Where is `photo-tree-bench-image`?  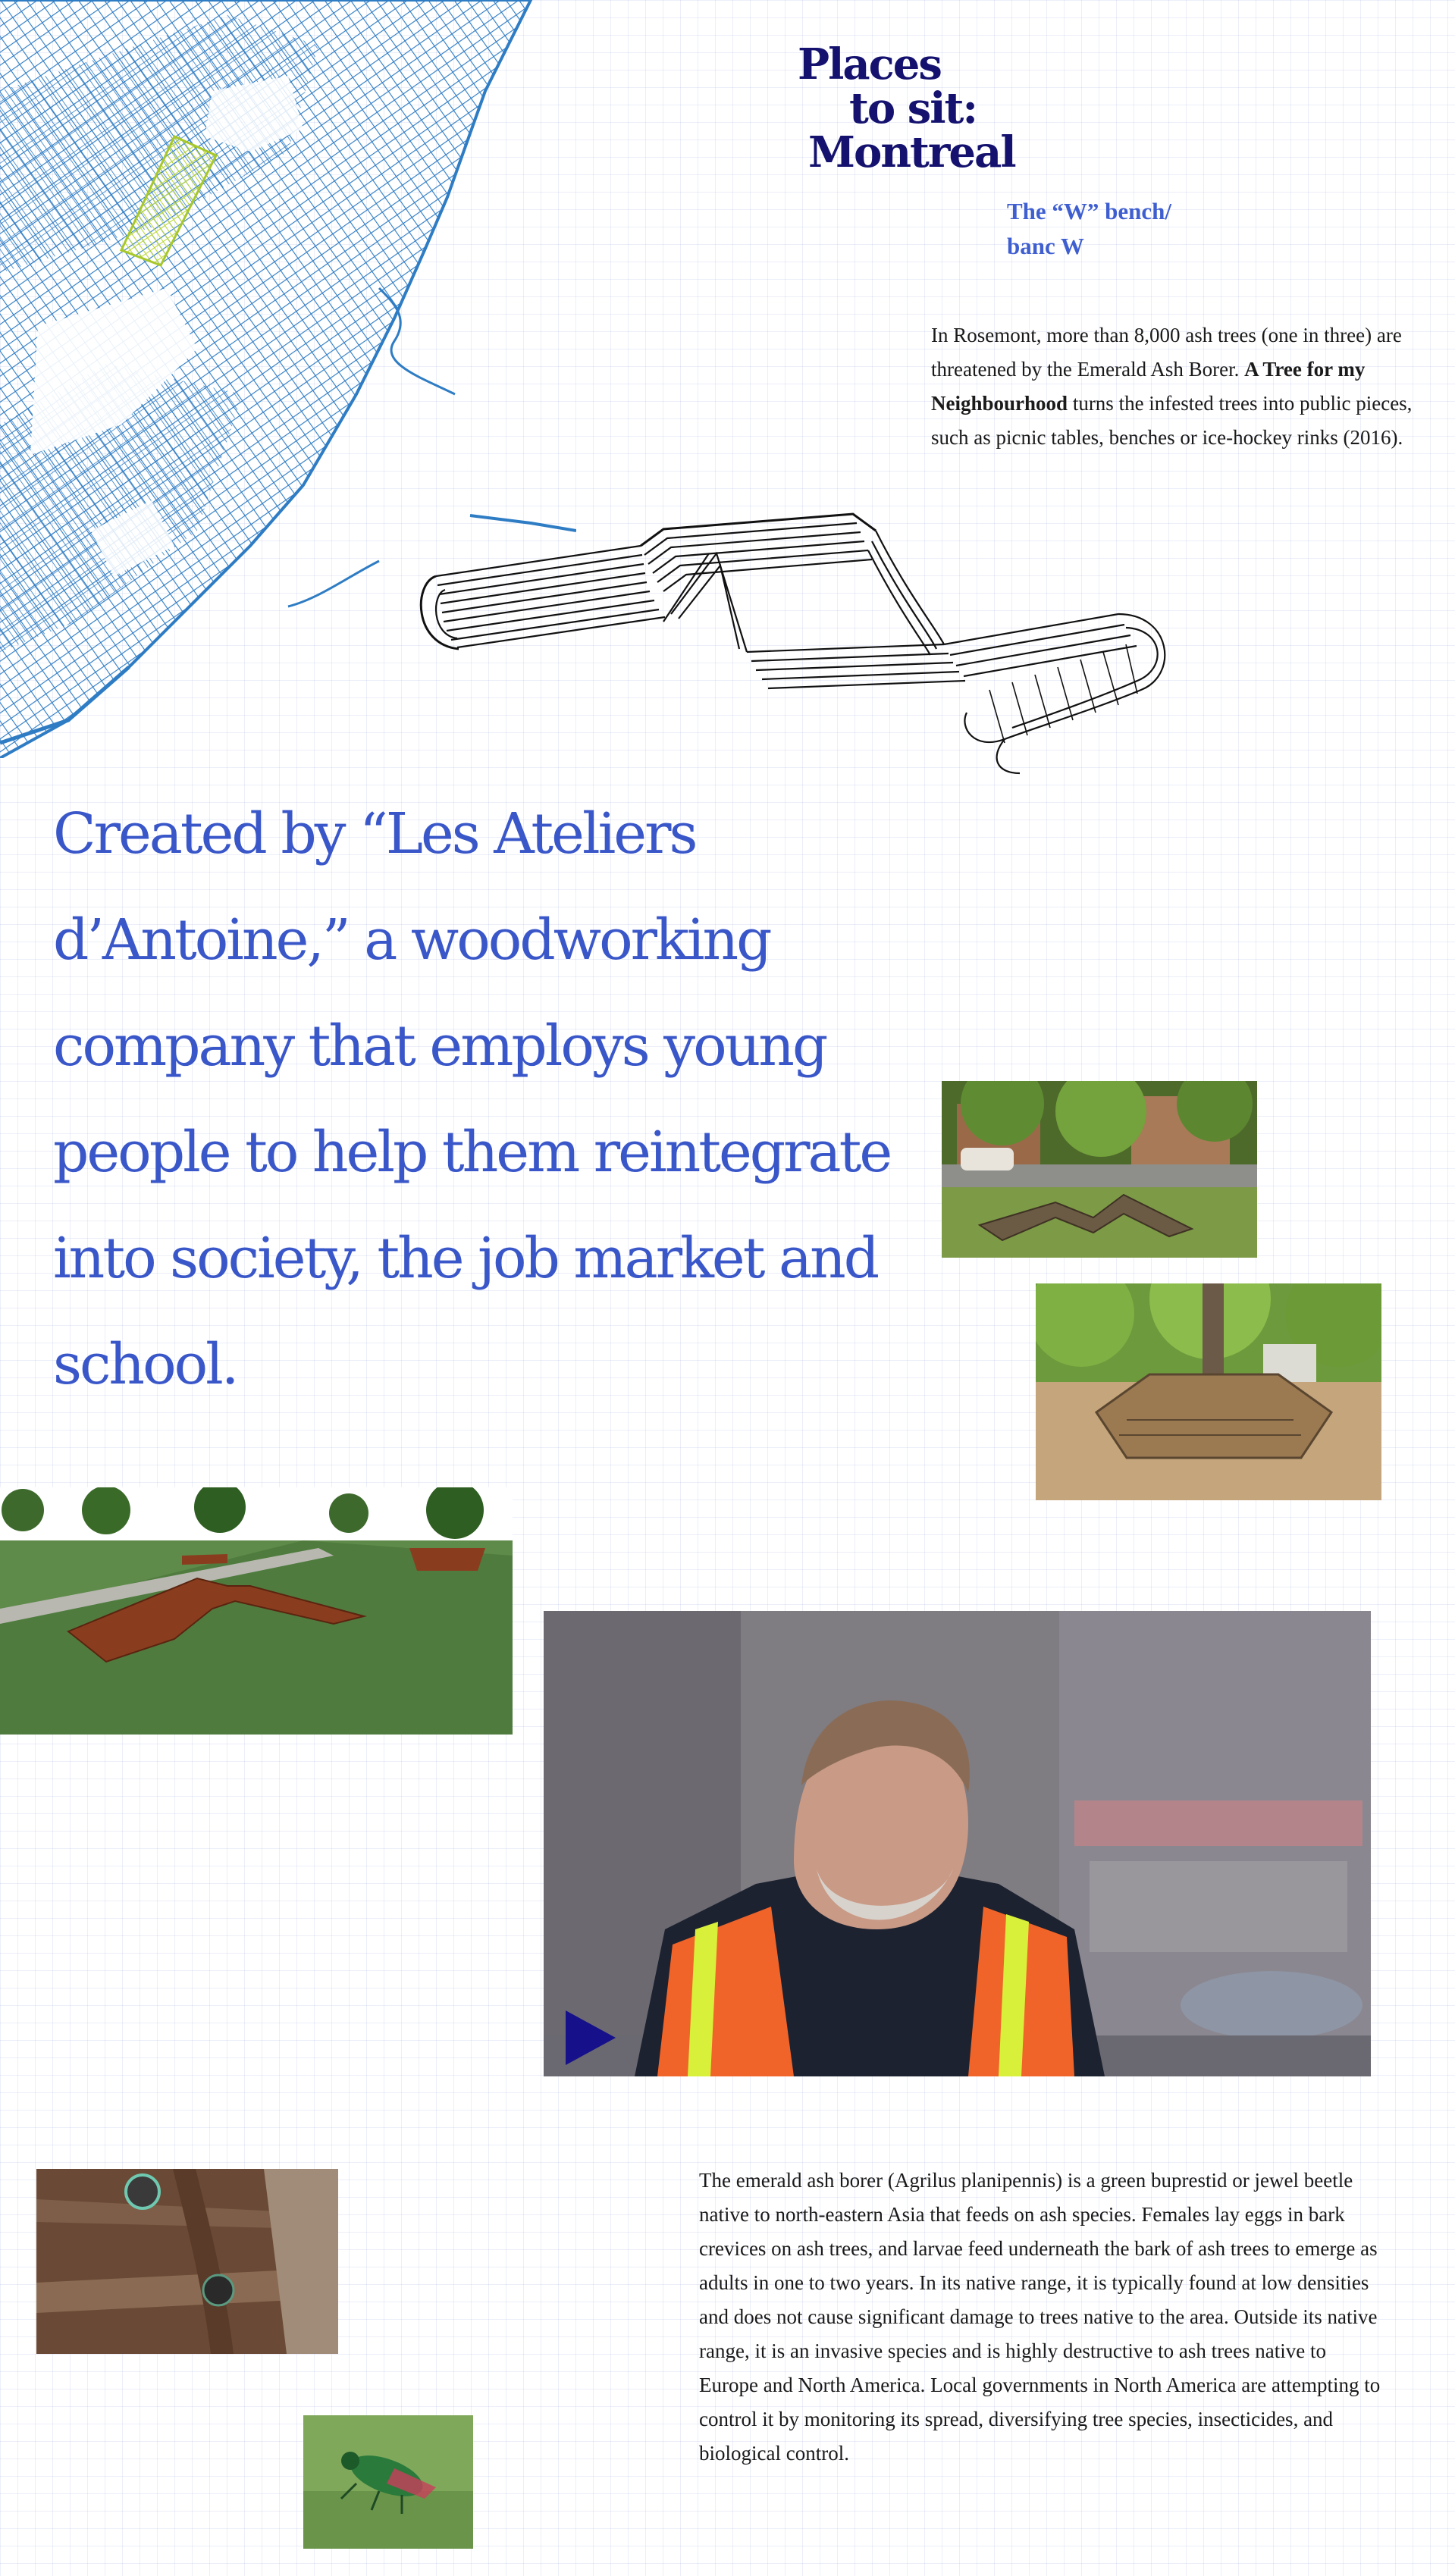
photo-tree-bench-image is located at coordinates (1209, 1391).